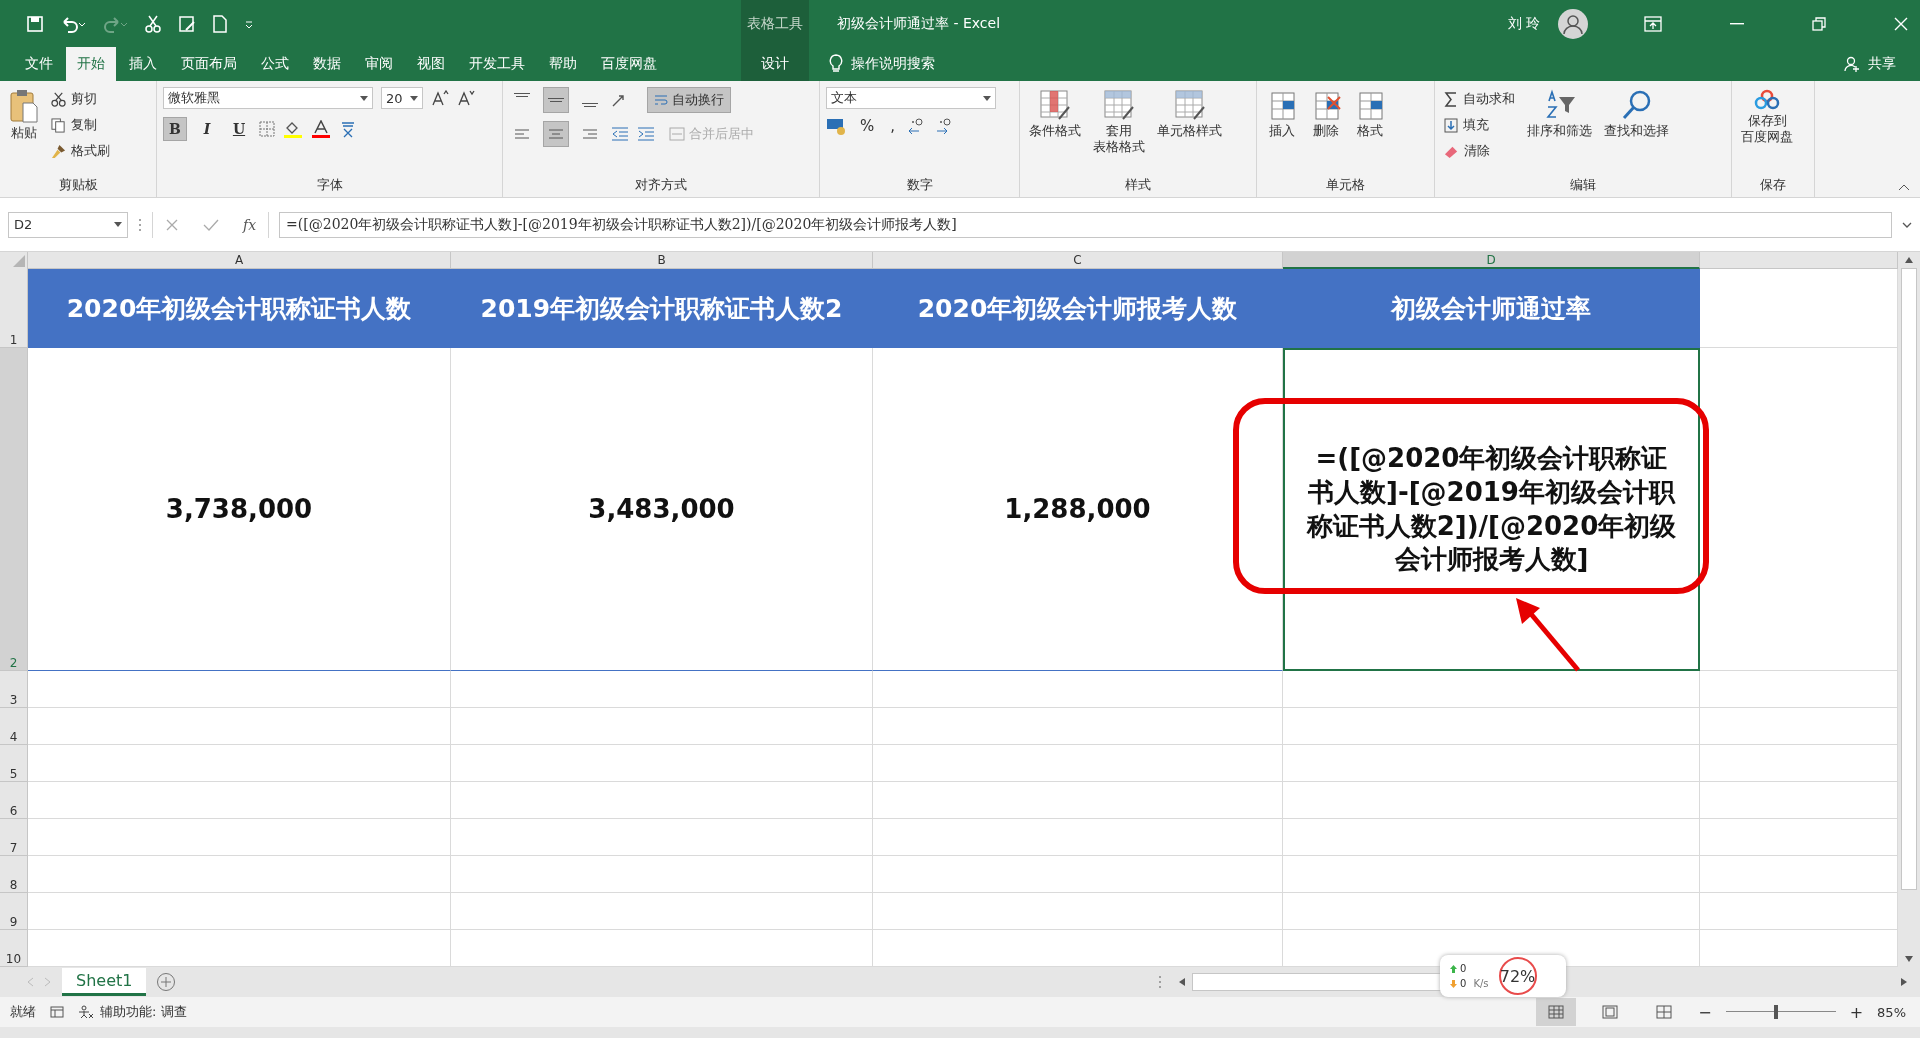  Describe the element at coordinates (1856, 1012) in the screenshot. I see `zoom-in-button: +` at that location.